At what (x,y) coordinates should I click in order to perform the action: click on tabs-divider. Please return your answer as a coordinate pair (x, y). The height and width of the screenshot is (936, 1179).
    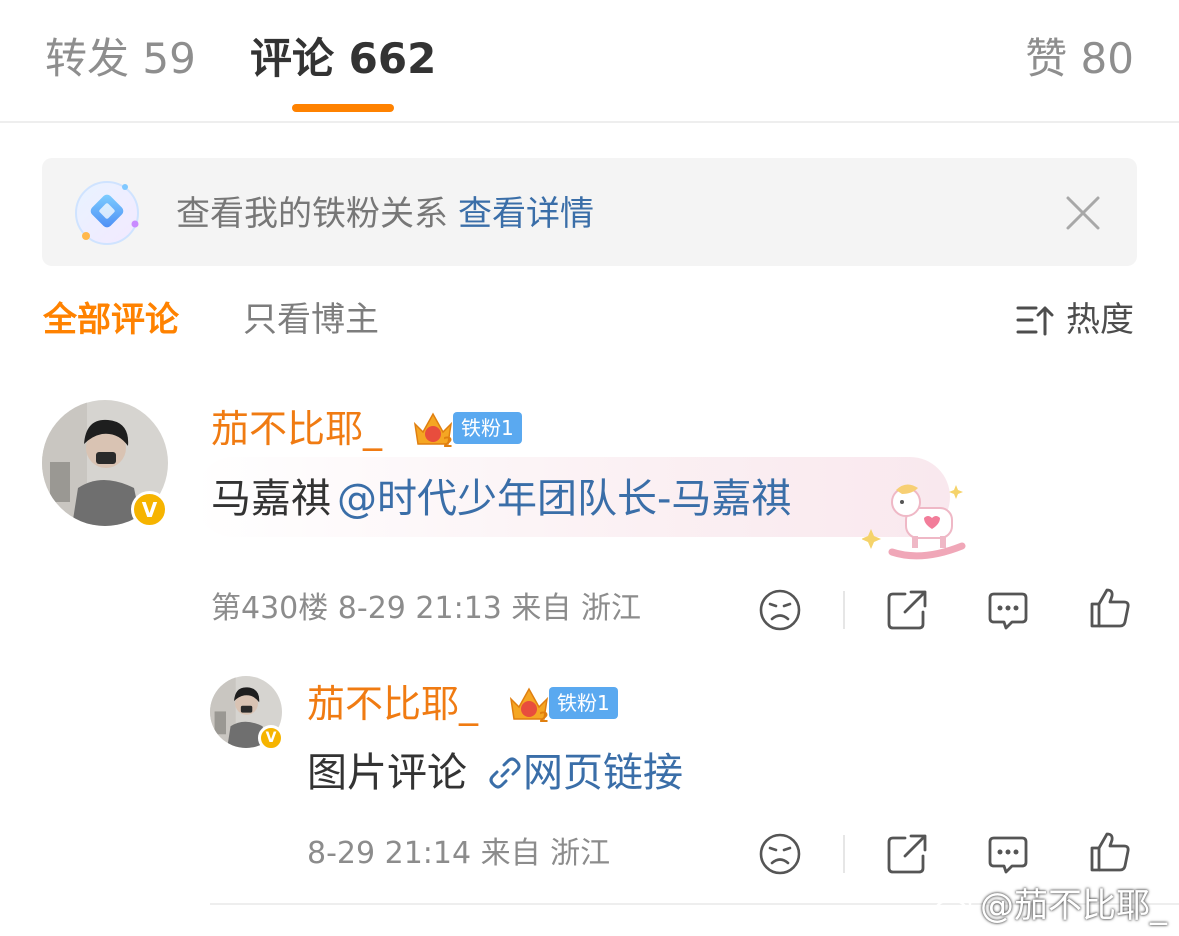
    Looking at the image, I should click on (589, 122).